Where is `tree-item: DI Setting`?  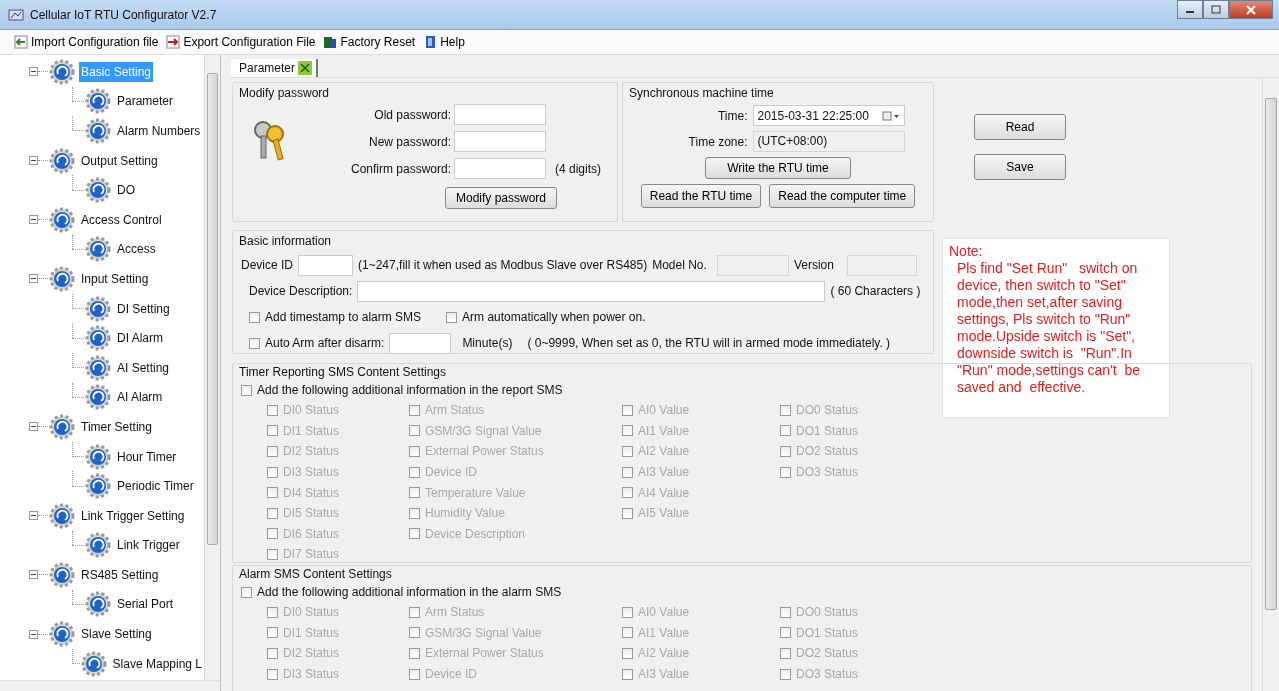
tree-item: DI Setting is located at coordinates (143, 308).